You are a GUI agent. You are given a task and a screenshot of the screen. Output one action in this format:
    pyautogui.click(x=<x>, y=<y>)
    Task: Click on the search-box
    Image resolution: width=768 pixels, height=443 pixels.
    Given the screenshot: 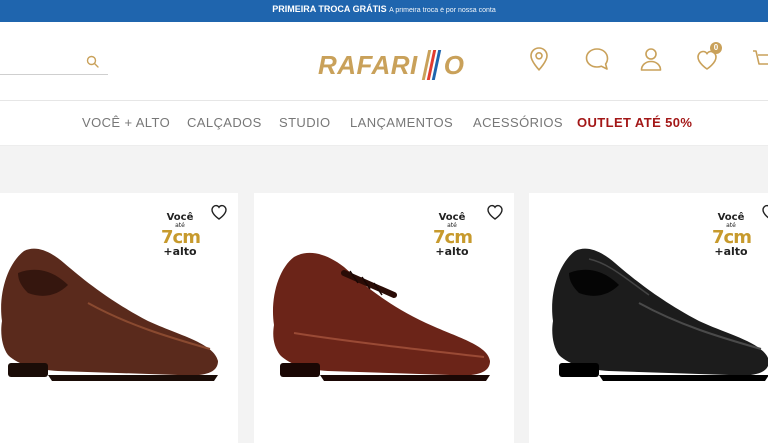 What is the action you would take?
    pyautogui.click(x=54, y=63)
    